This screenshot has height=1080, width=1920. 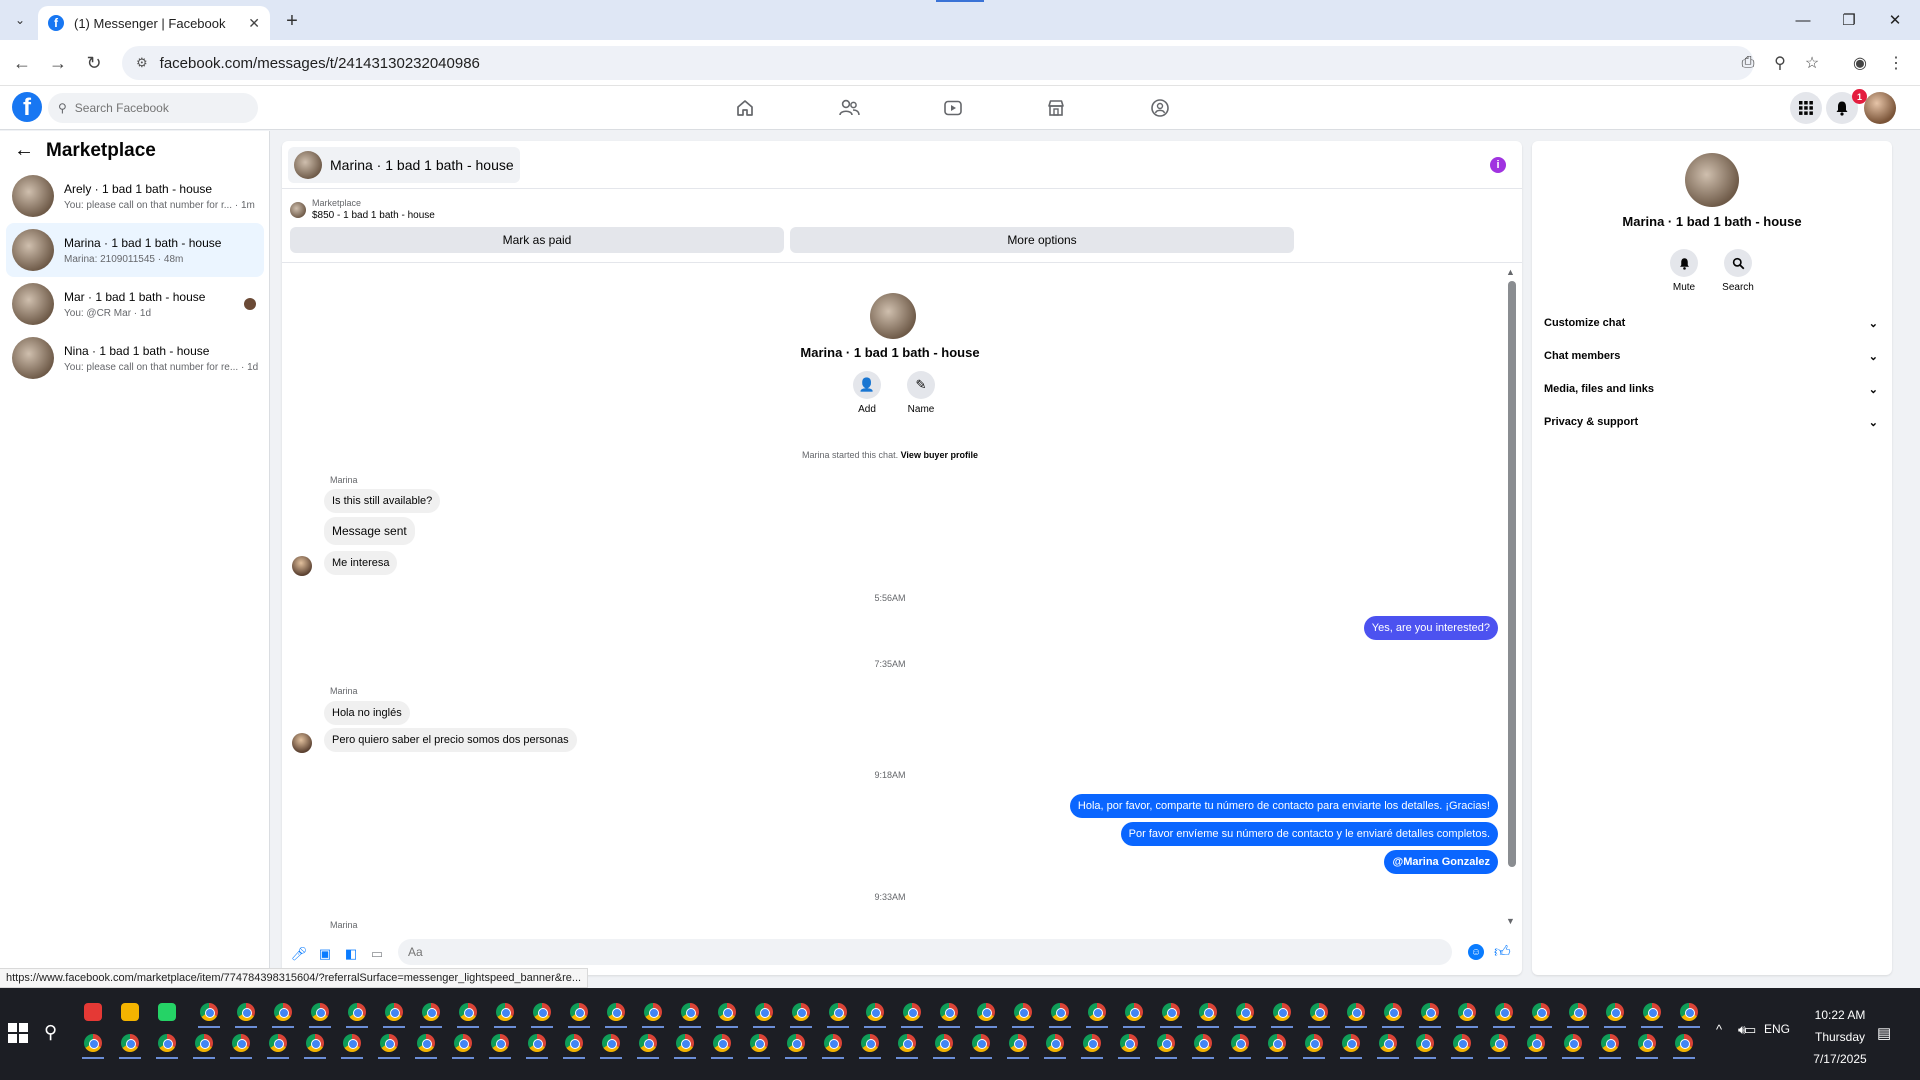 What do you see at coordinates (1441, 862) in the screenshot?
I see `outgoing-mention-message: @Marina Gonzalez` at bounding box center [1441, 862].